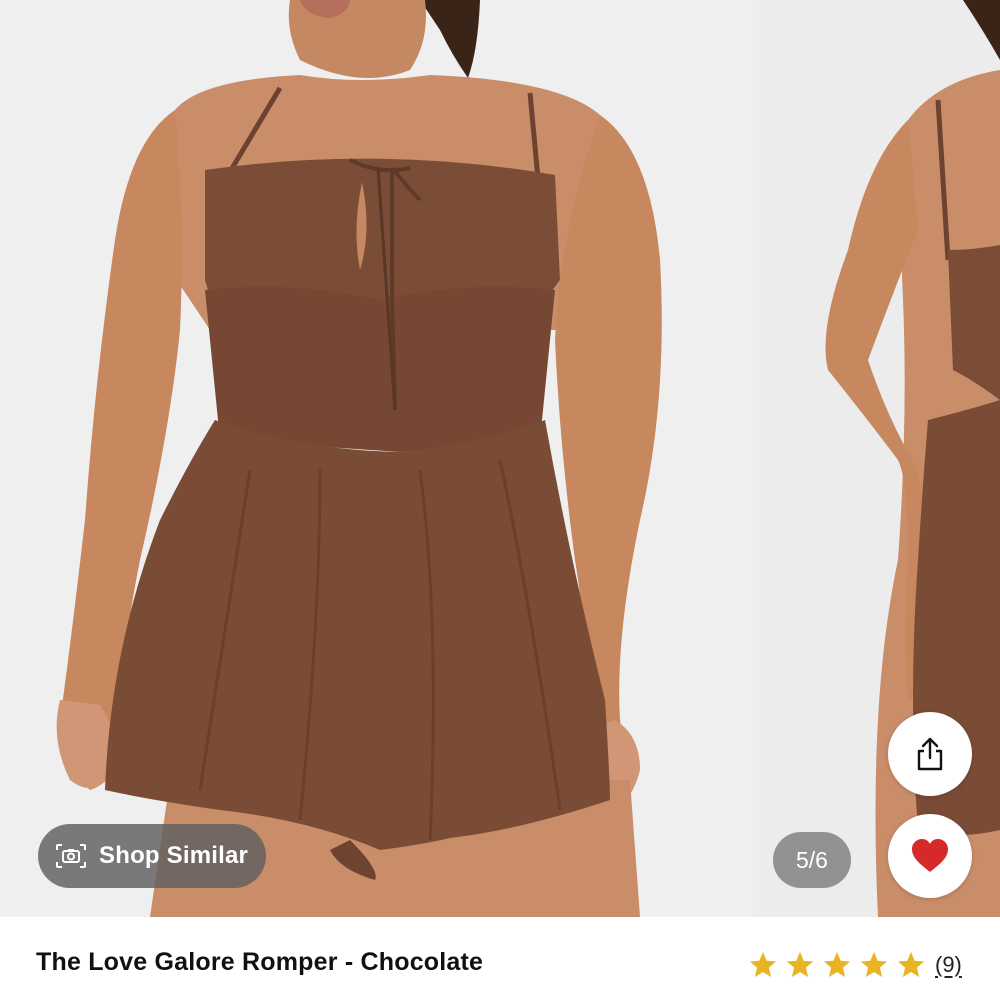 The width and height of the screenshot is (1000, 1000). What do you see at coordinates (174, 855) in the screenshot?
I see `shop-similar-label: Shop Similar` at bounding box center [174, 855].